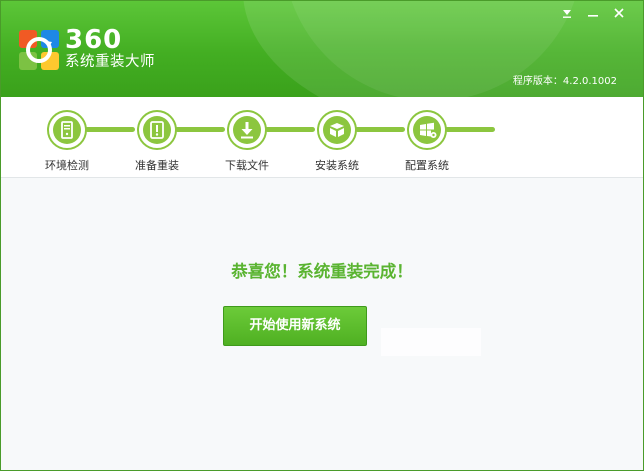 This screenshot has height=471, width=644. I want to click on step-install, so click(337, 130).